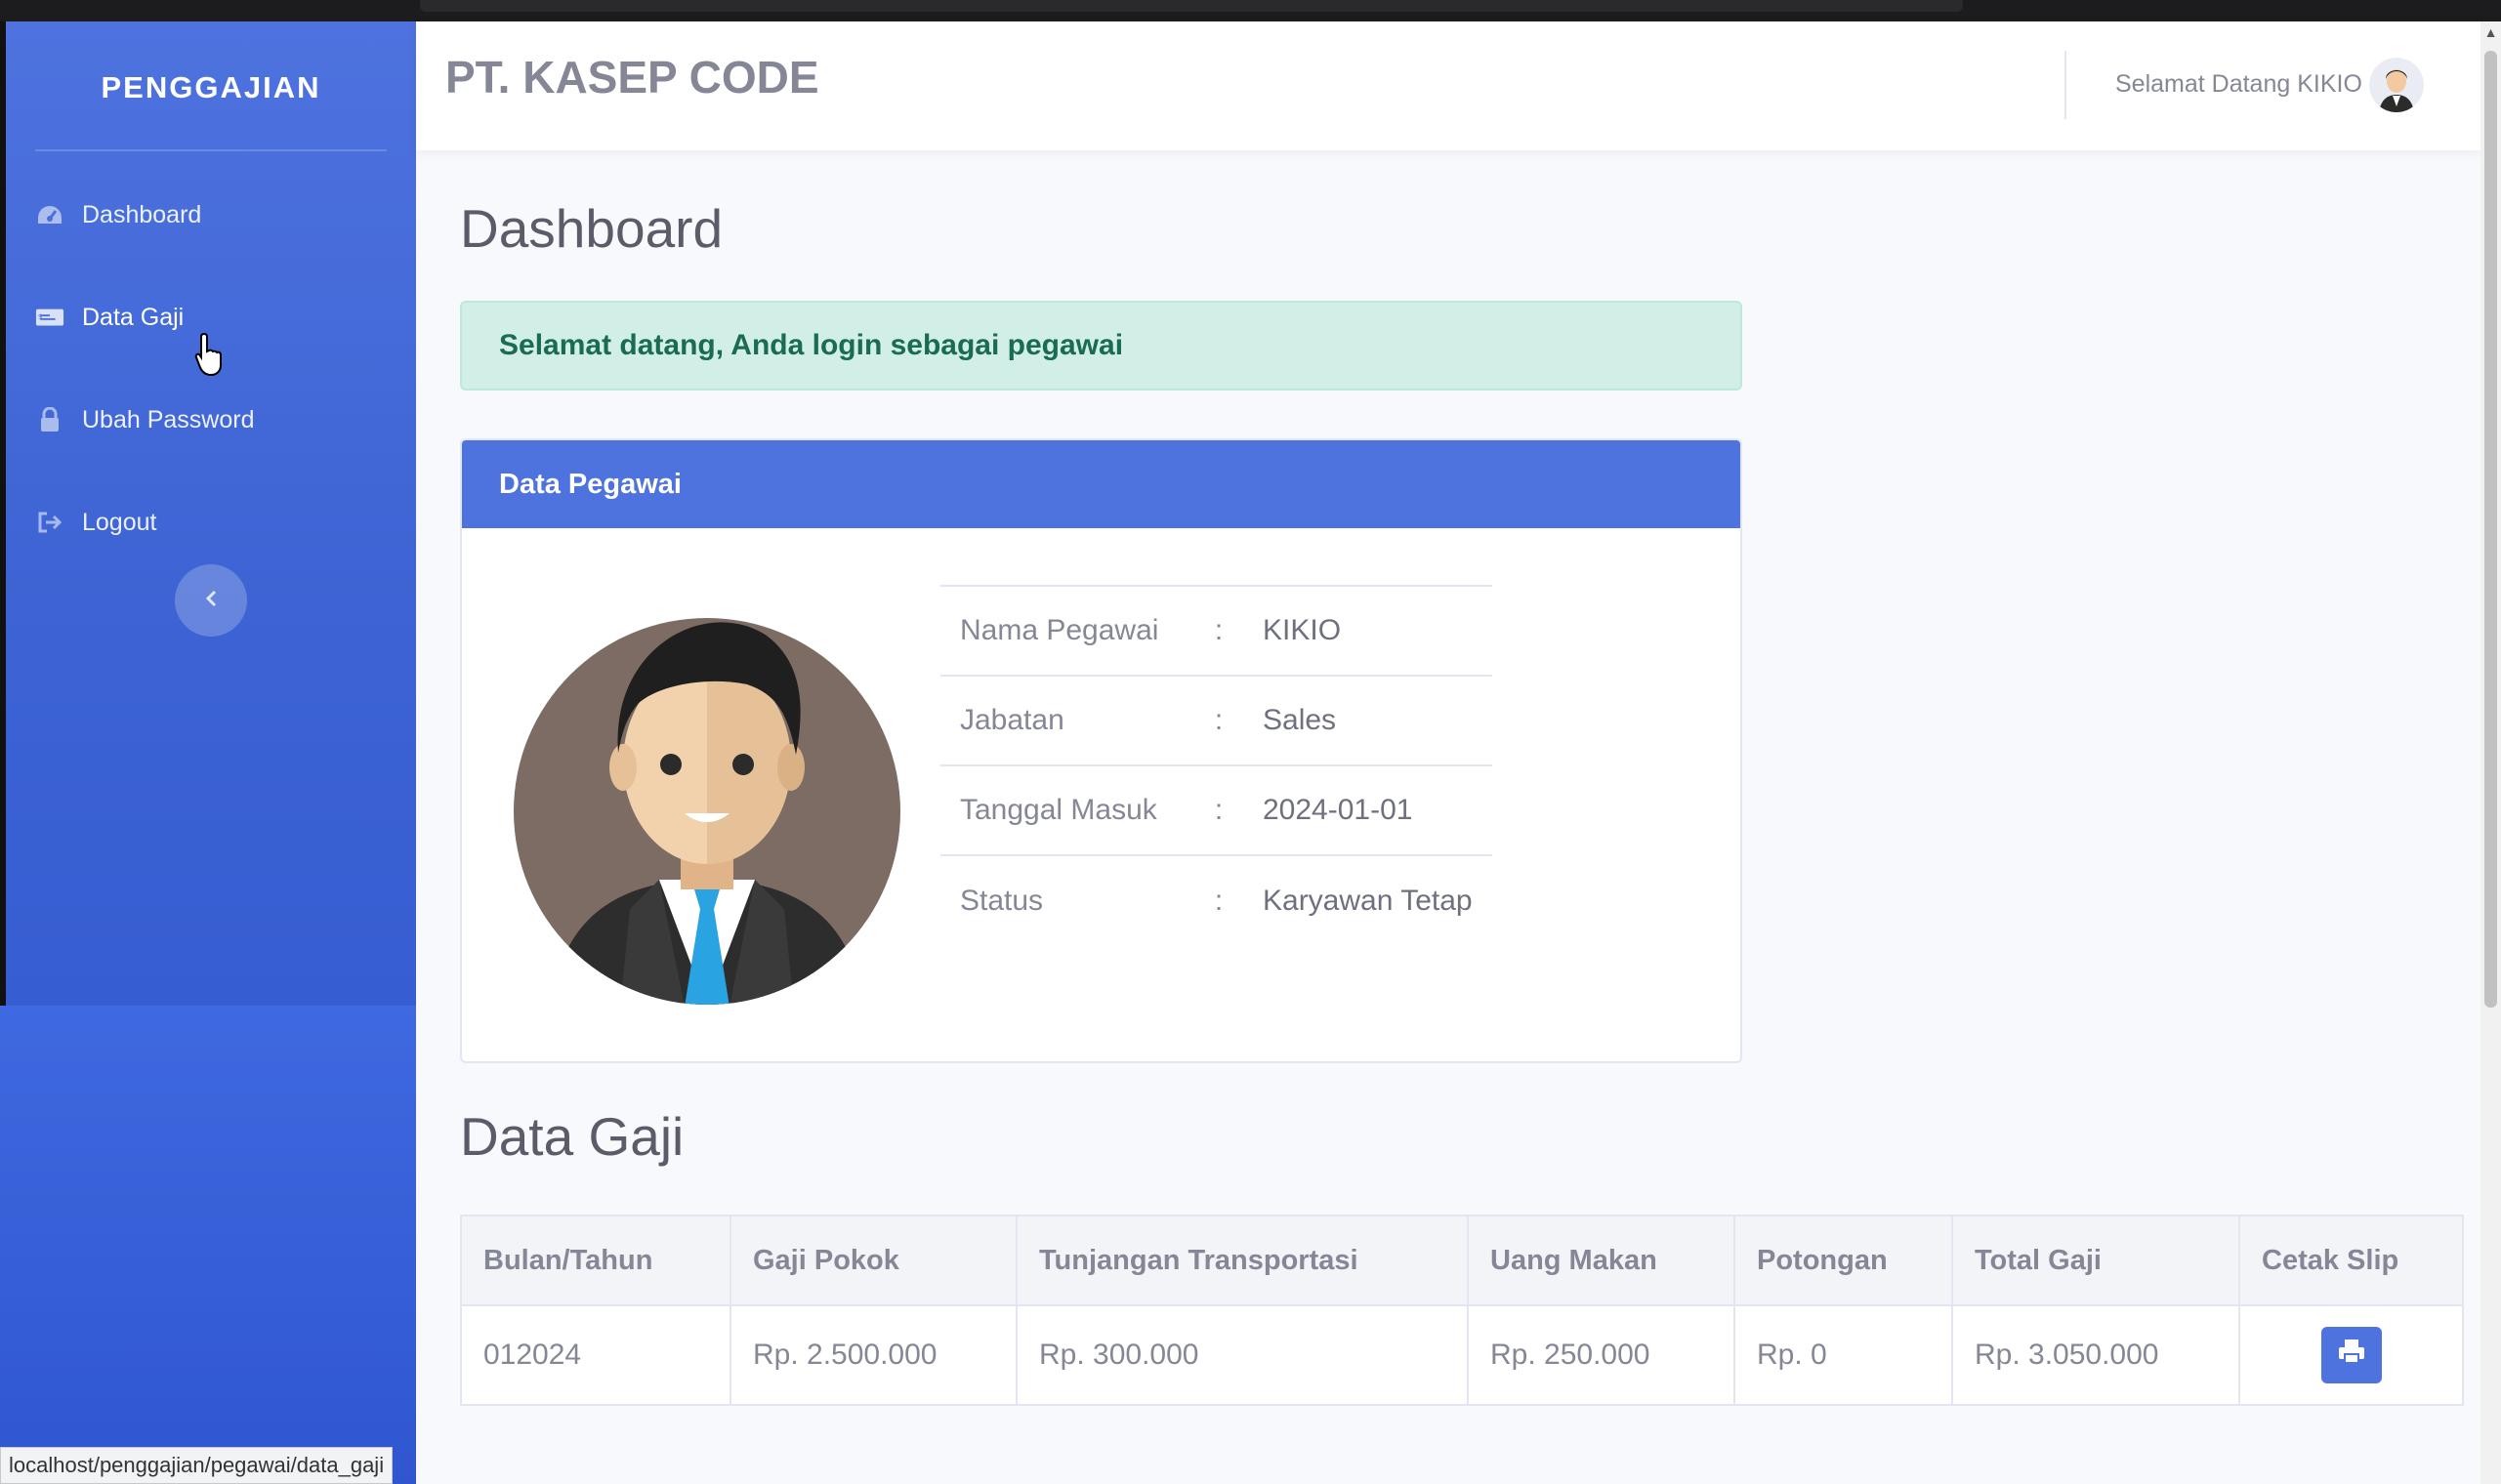  I want to click on scroll-up-icon: ▲, so click(2490, 32).